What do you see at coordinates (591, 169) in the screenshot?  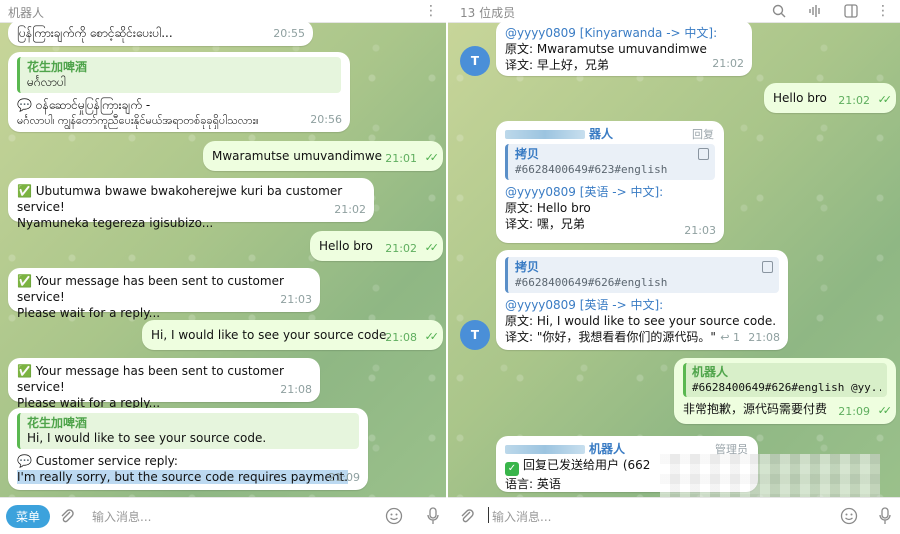 I see `quote-text: #6628400649#623#english` at bounding box center [591, 169].